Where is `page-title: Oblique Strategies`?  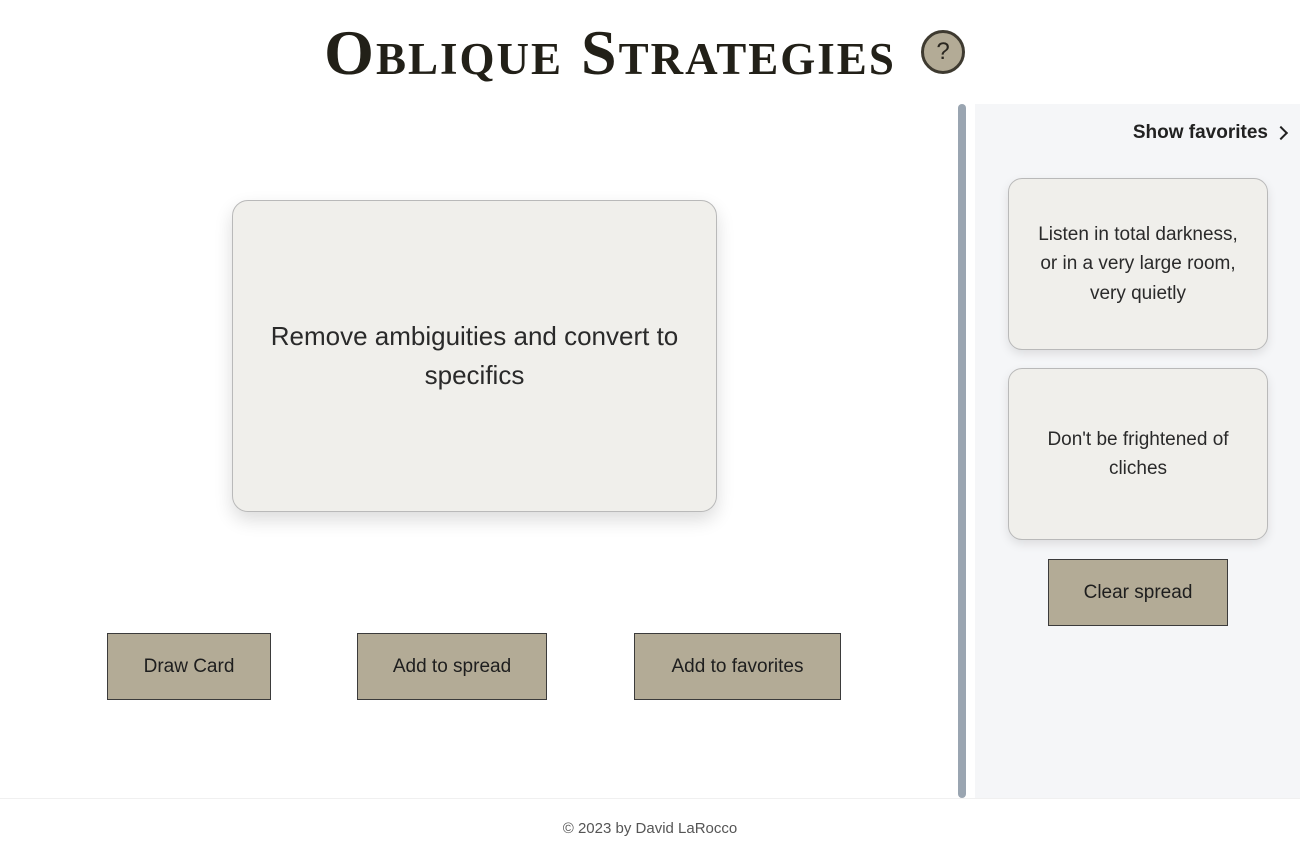 page-title: Oblique Strategies is located at coordinates (610, 52).